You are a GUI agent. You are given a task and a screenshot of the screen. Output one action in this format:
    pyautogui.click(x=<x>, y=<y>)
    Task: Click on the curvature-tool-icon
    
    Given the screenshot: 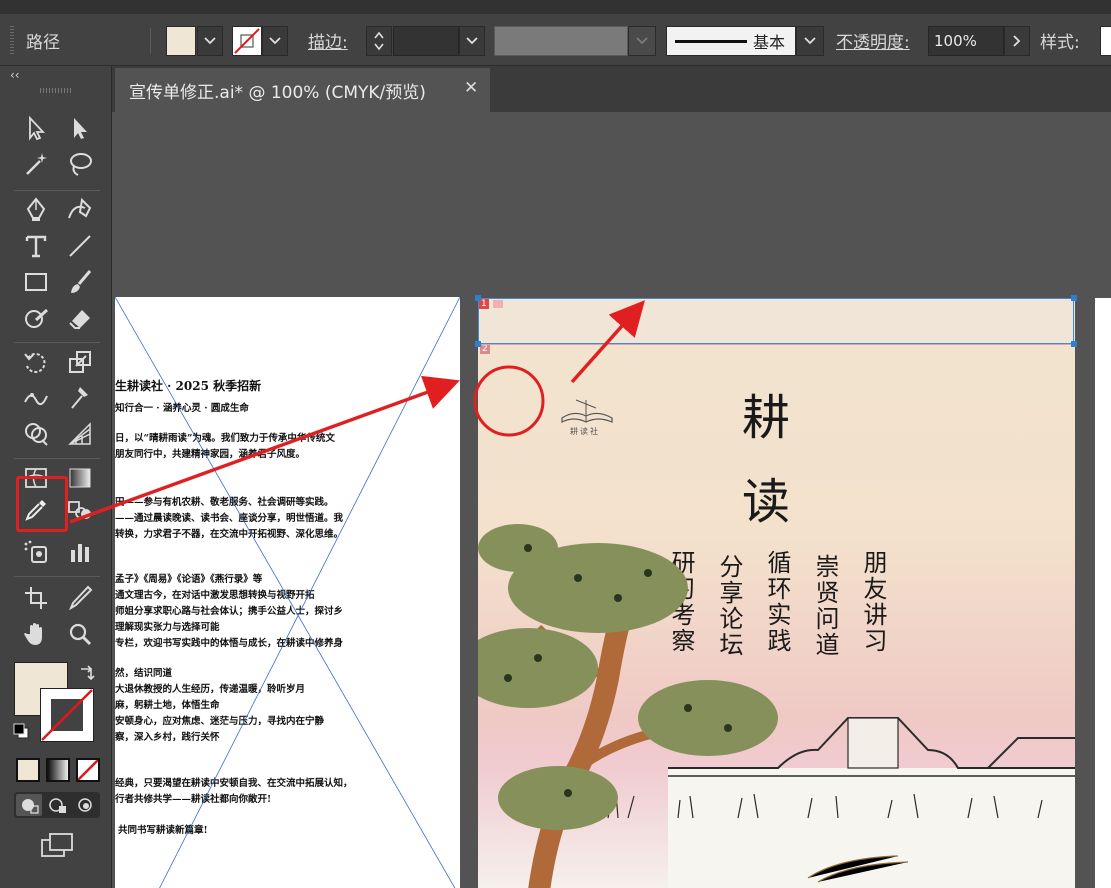 What is the action you would take?
    pyautogui.click(x=80, y=210)
    